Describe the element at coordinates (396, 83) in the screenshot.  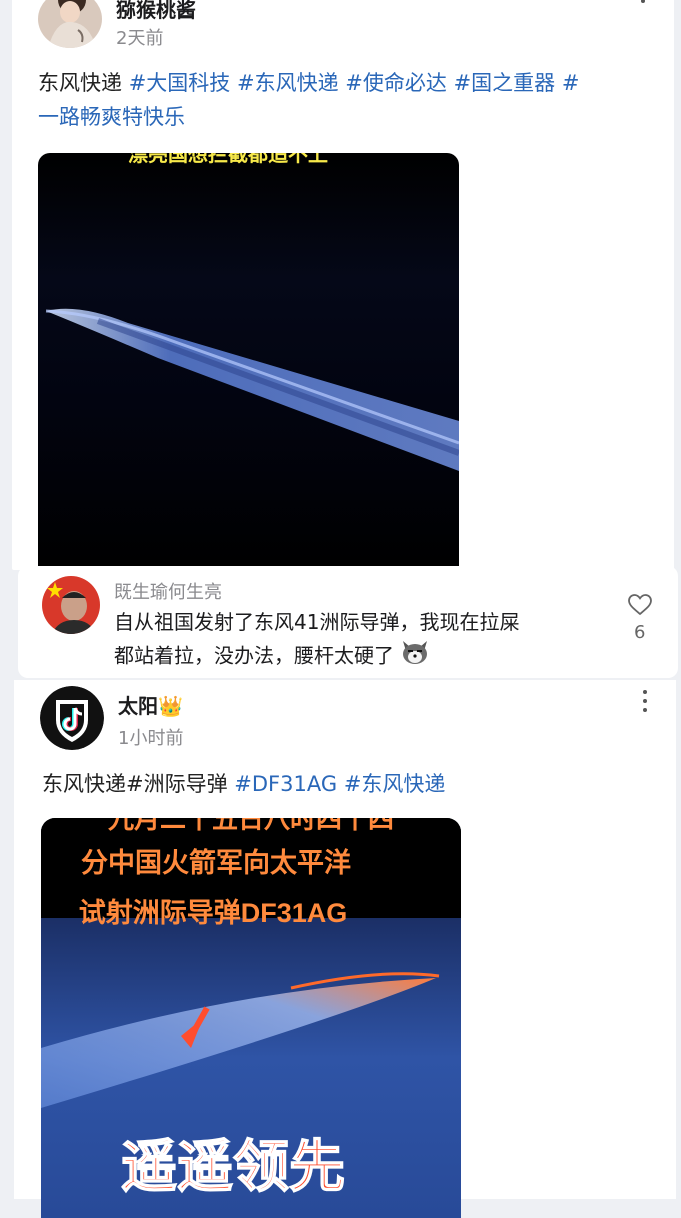
I see `hashtag: #使命必达` at that location.